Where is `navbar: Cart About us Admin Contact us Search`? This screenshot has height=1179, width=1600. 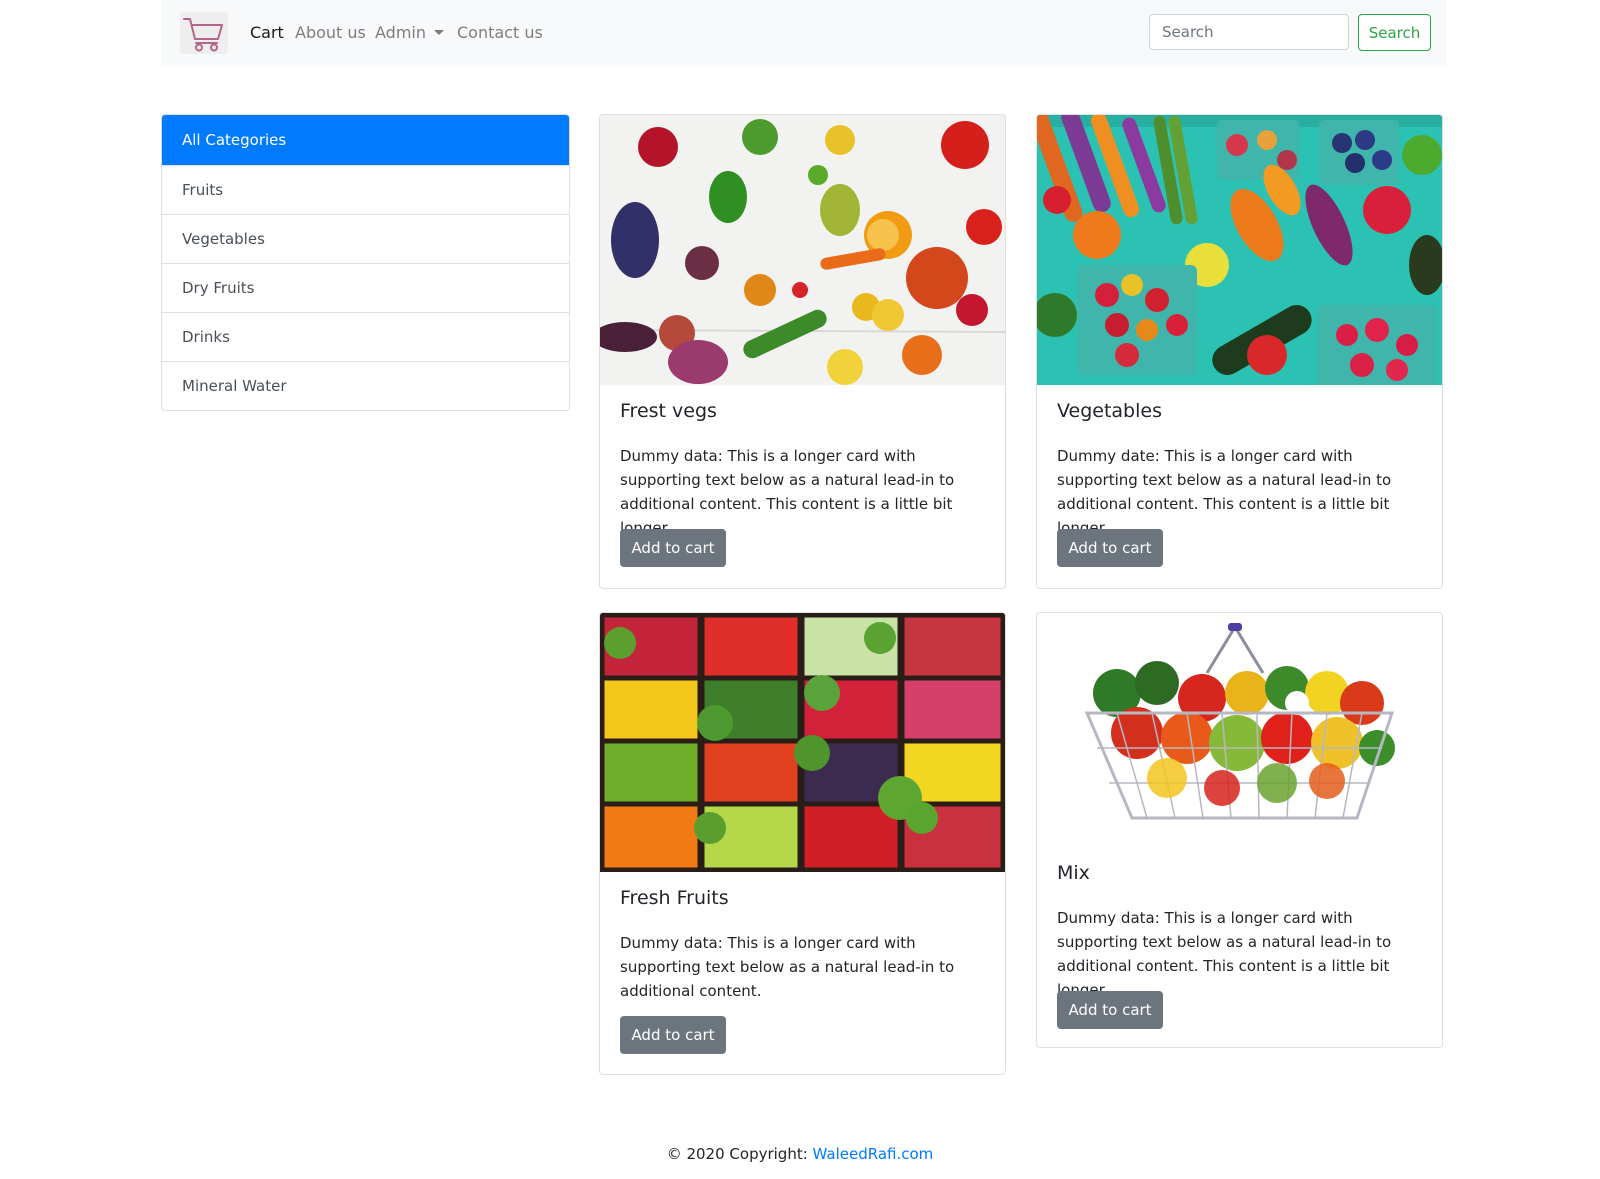
navbar: Cart About us Admin Contact us Search is located at coordinates (804, 33).